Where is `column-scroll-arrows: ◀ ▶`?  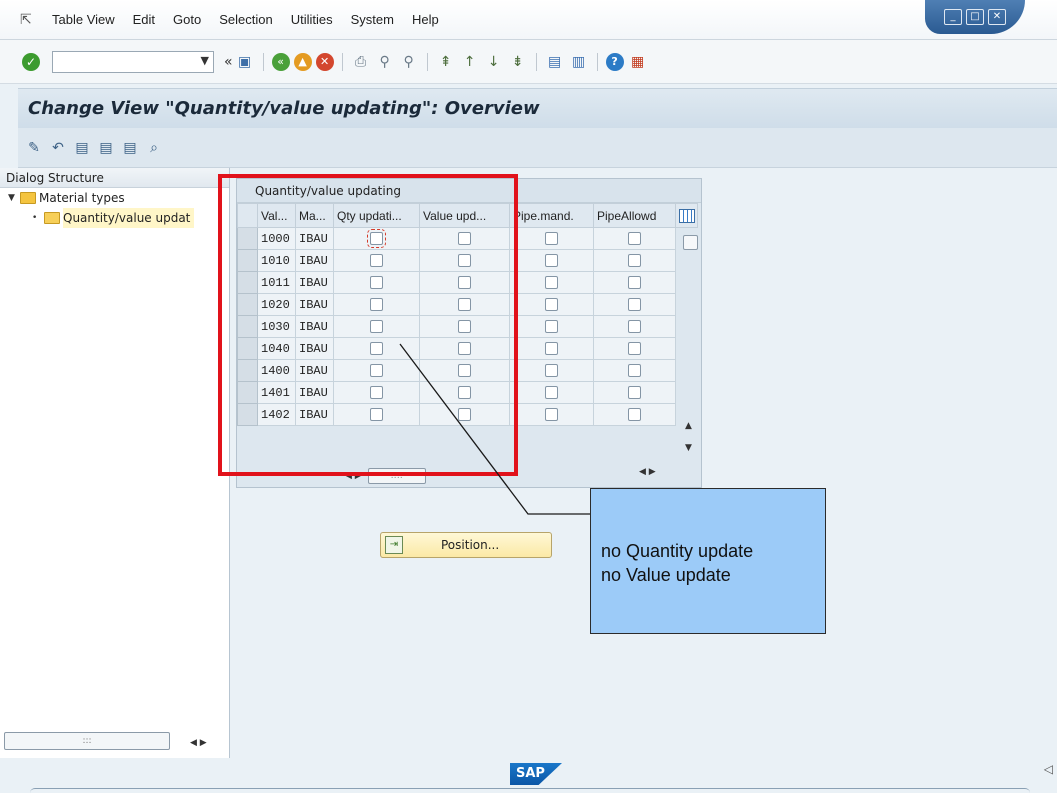 column-scroll-arrows: ◀ ▶ is located at coordinates (647, 472).